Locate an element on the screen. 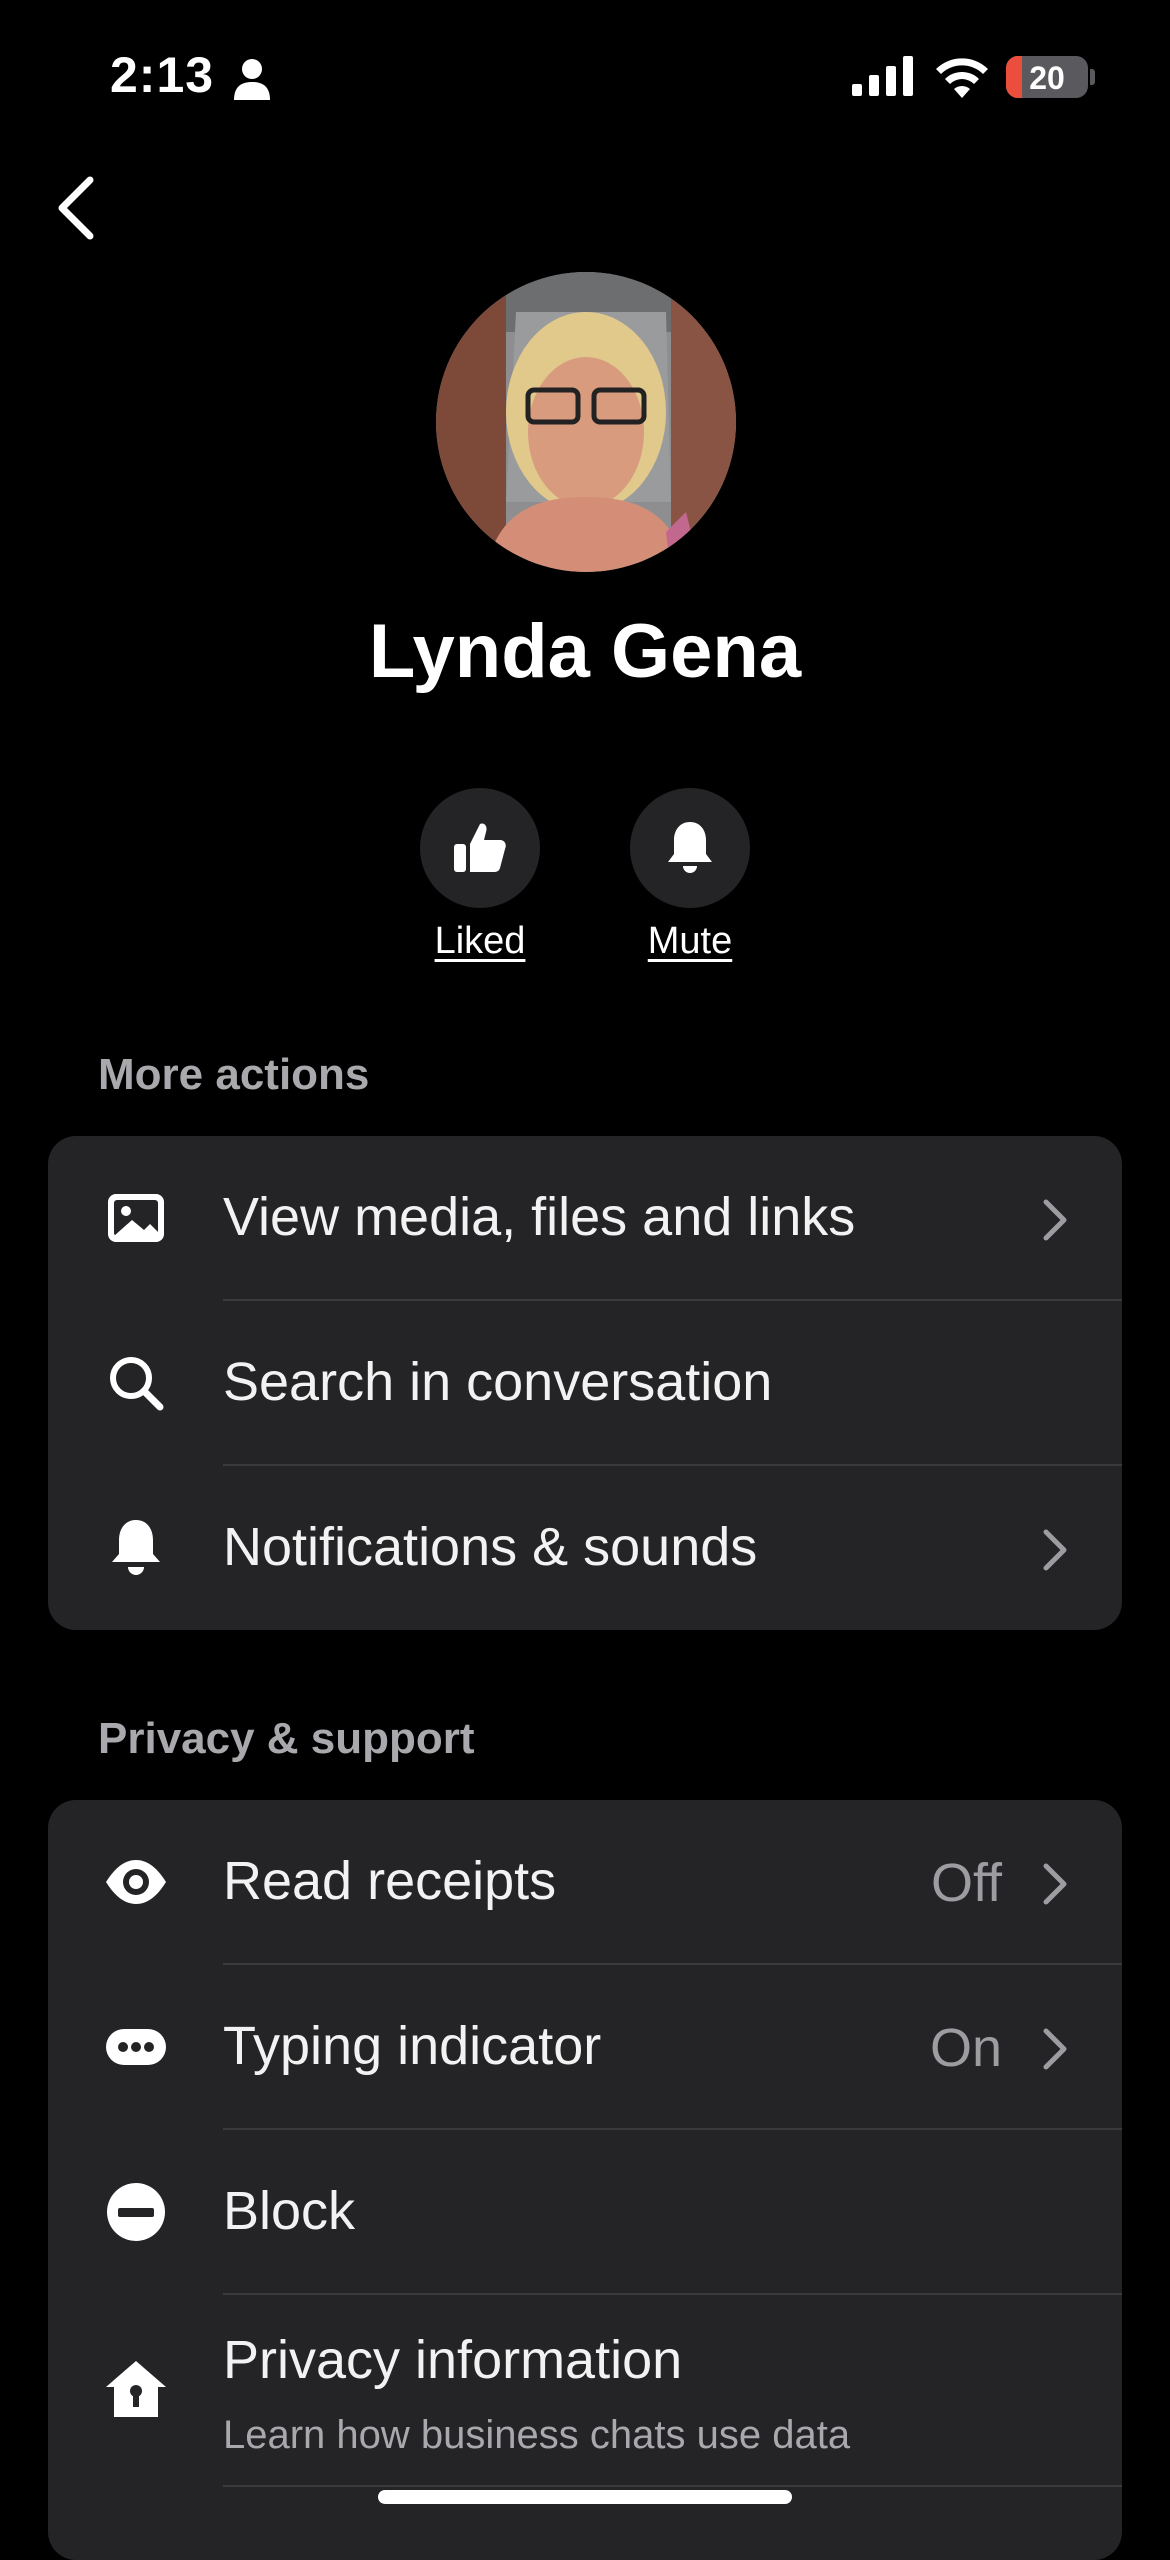  image-icon is located at coordinates (136, 1218).